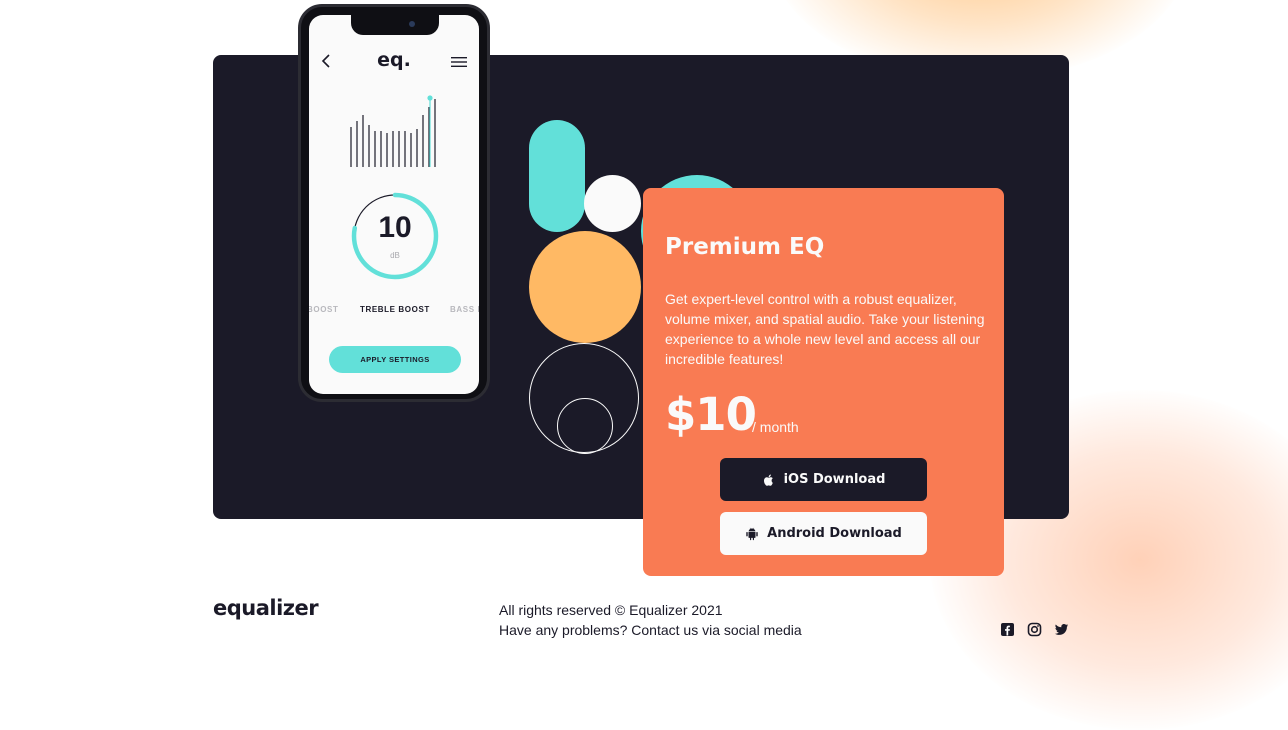  I want to click on hamburger-menu-icon, so click(459, 62).